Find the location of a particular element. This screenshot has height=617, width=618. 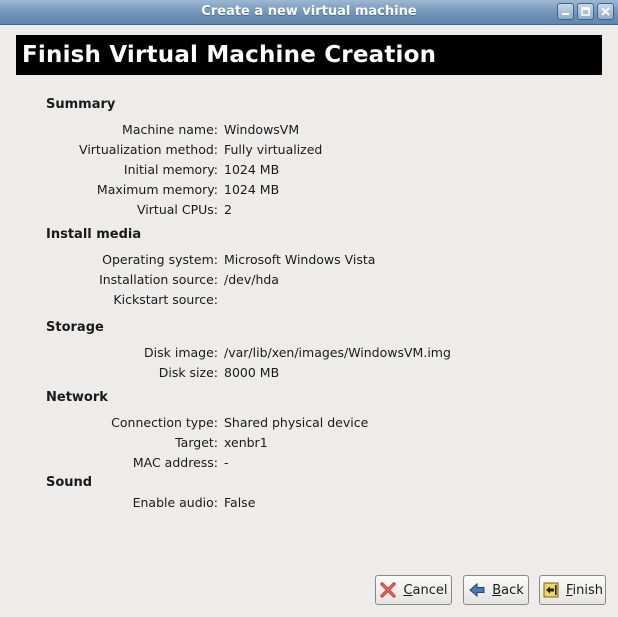

cancel-label: ancel is located at coordinates (430, 590).